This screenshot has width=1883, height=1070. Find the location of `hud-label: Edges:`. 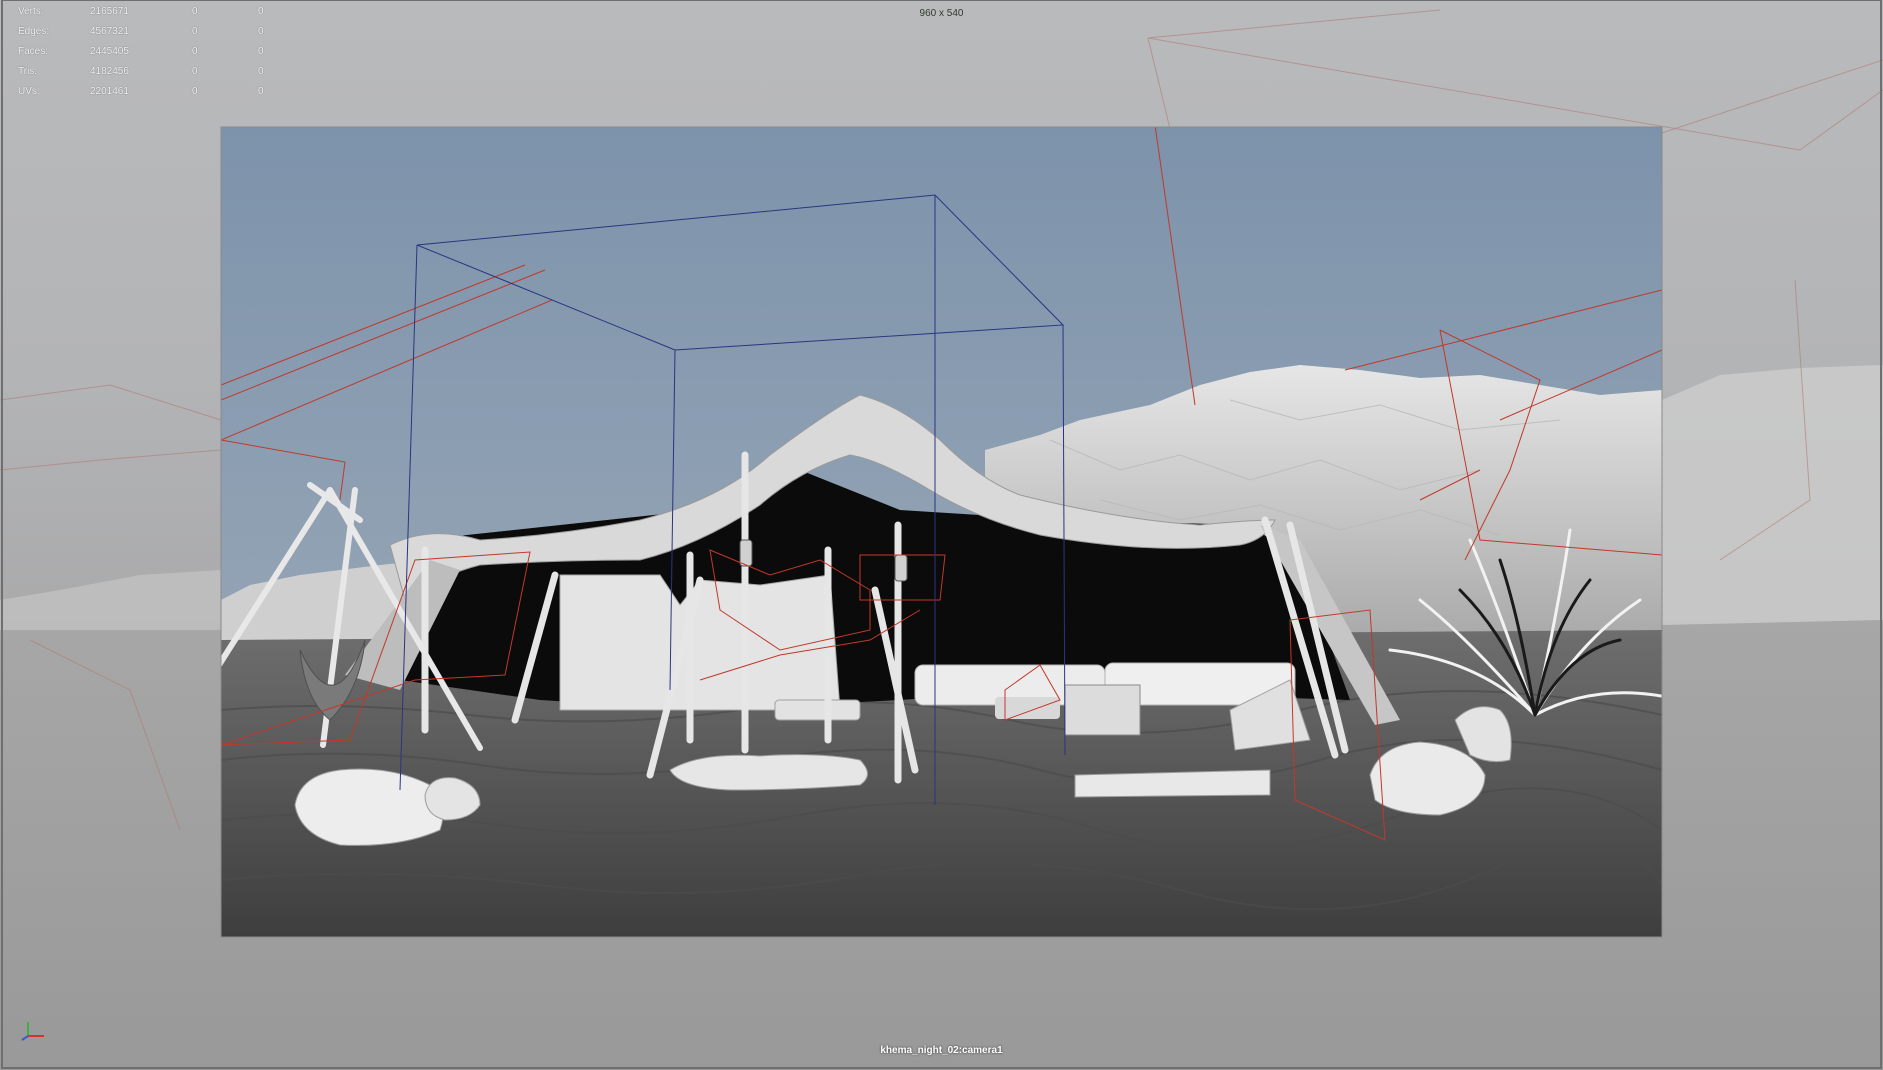

hud-label: Edges: is located at coordinates (34, 31).